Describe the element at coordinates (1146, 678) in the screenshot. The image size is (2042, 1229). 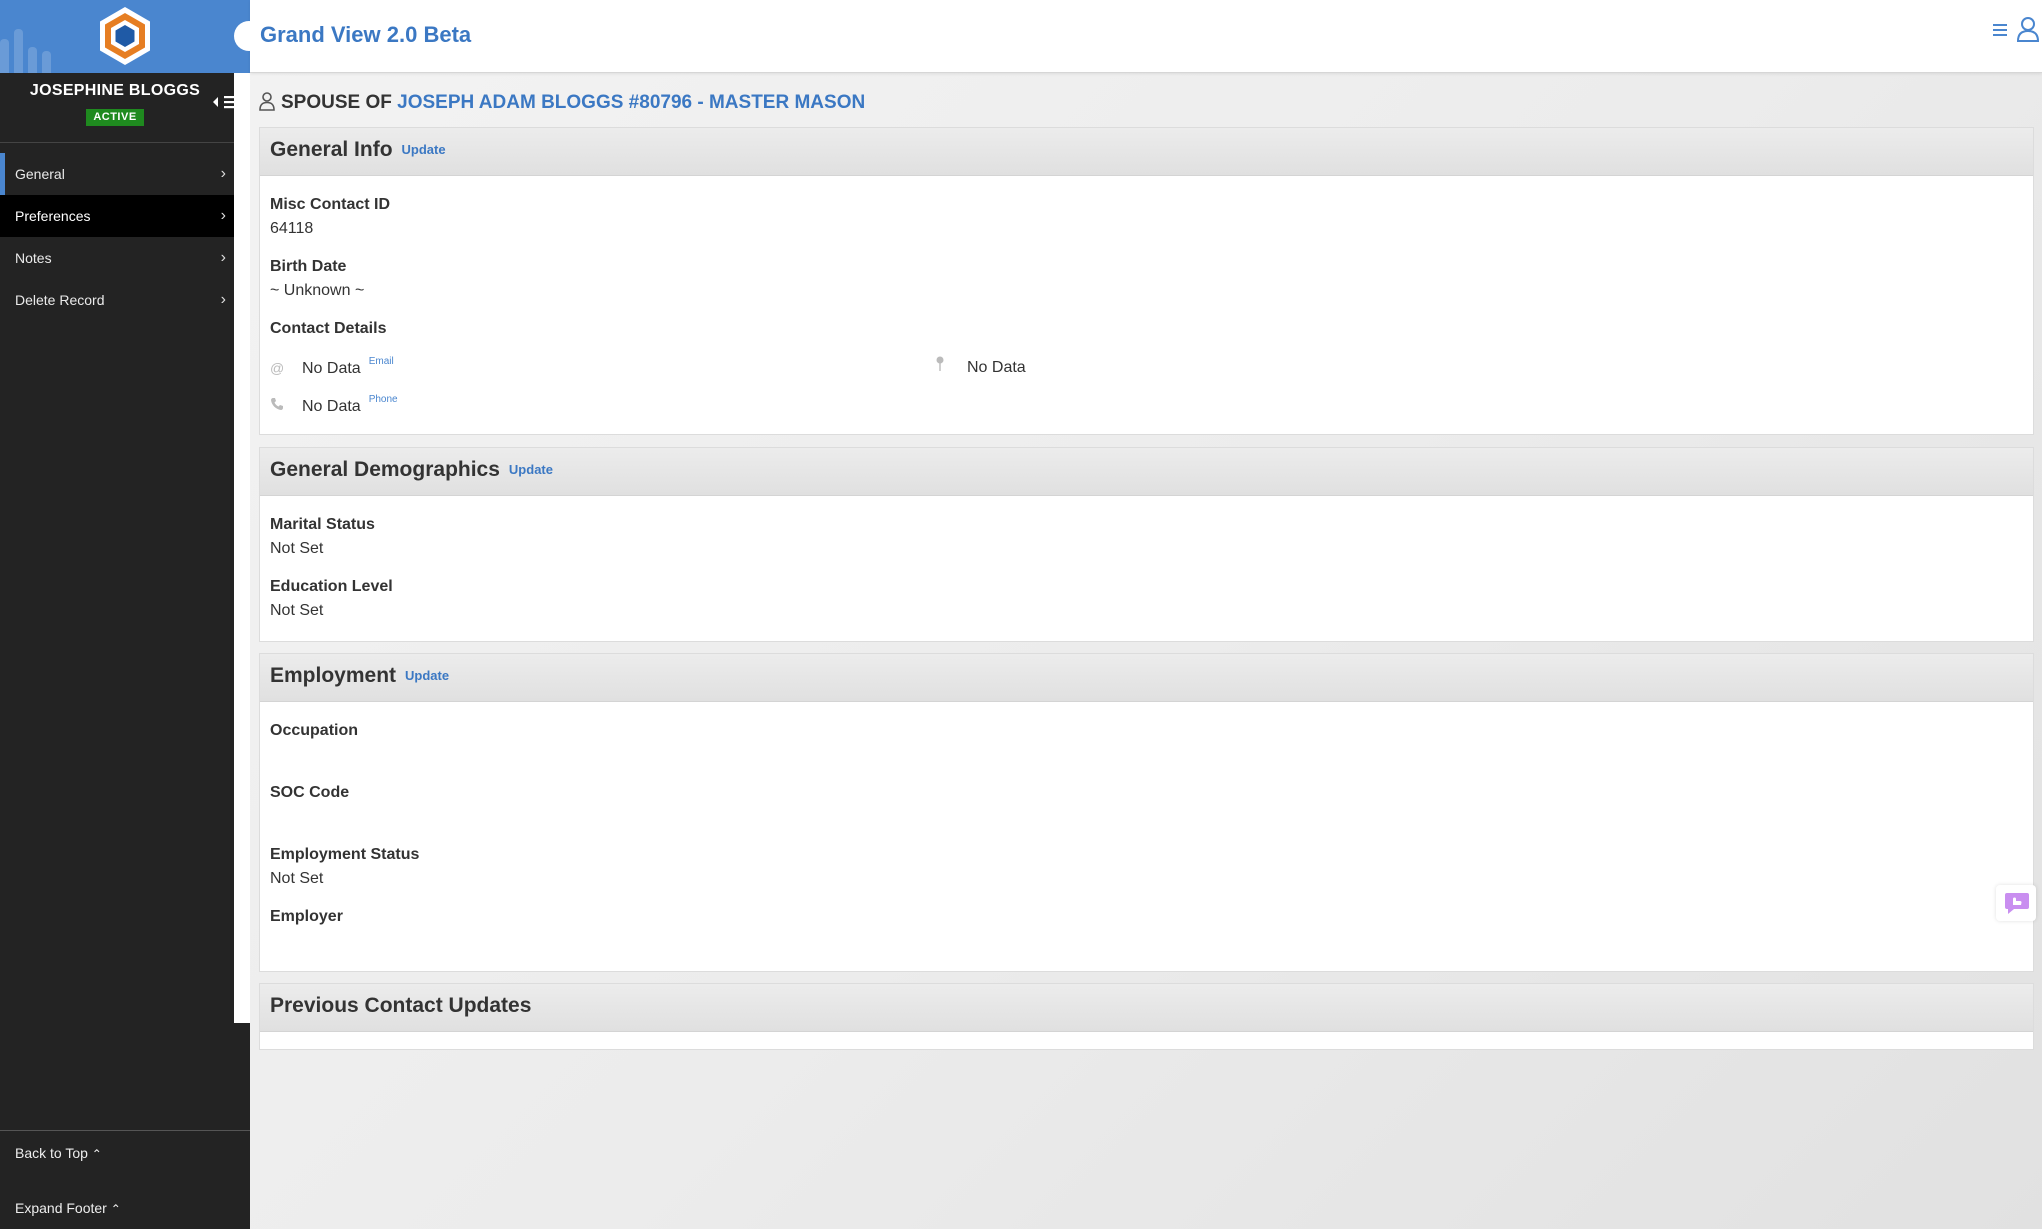
I see `panel-header: Employment Update` at that location.